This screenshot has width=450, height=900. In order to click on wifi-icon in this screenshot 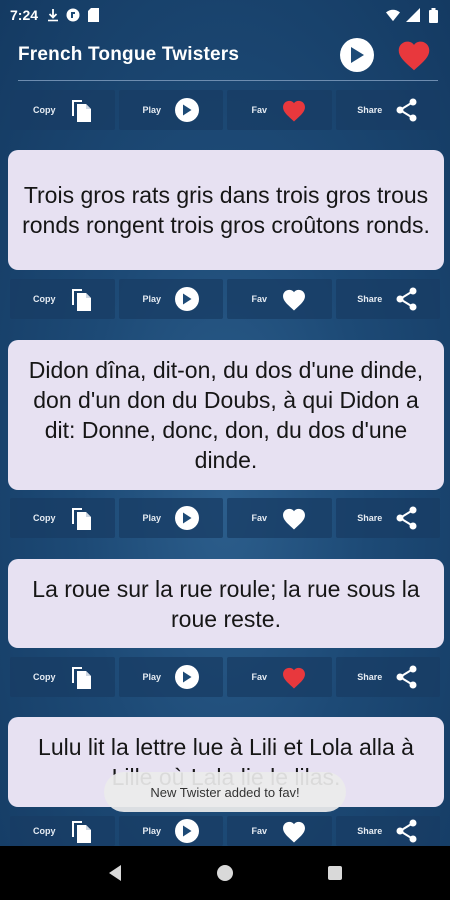, I will do `click(393, 15)`.